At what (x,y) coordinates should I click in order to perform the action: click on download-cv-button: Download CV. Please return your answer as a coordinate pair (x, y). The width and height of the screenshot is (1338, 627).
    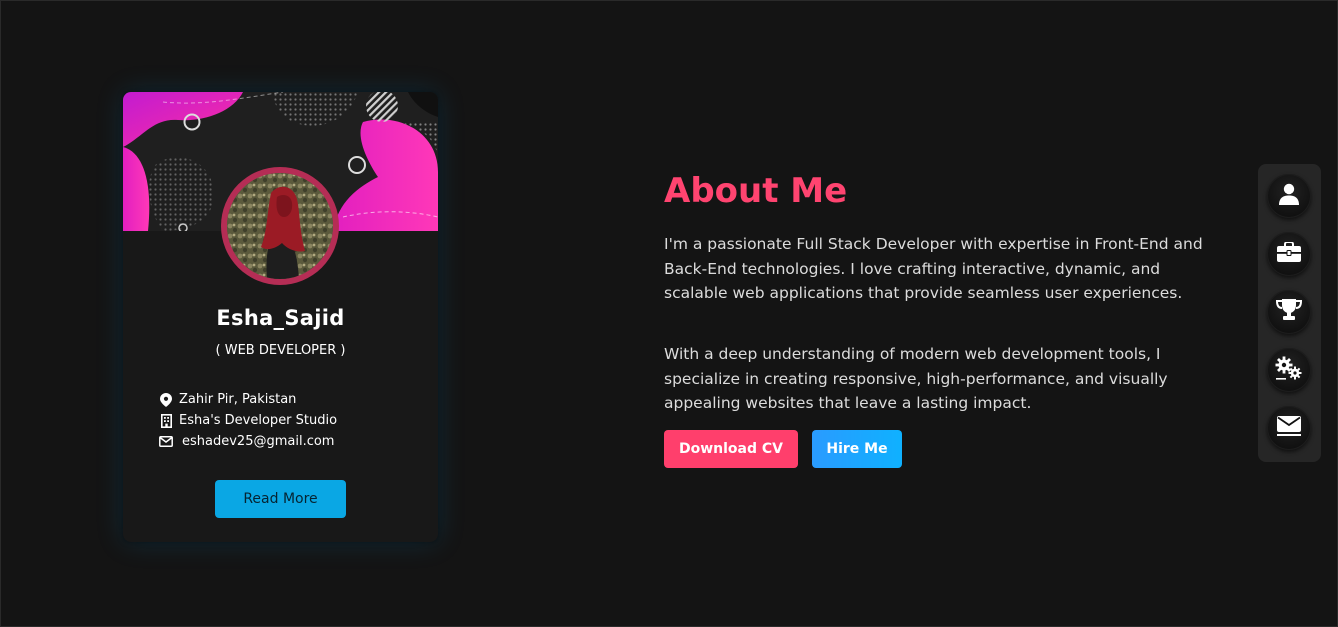
    Looking at the image, I should click on (731, 449).